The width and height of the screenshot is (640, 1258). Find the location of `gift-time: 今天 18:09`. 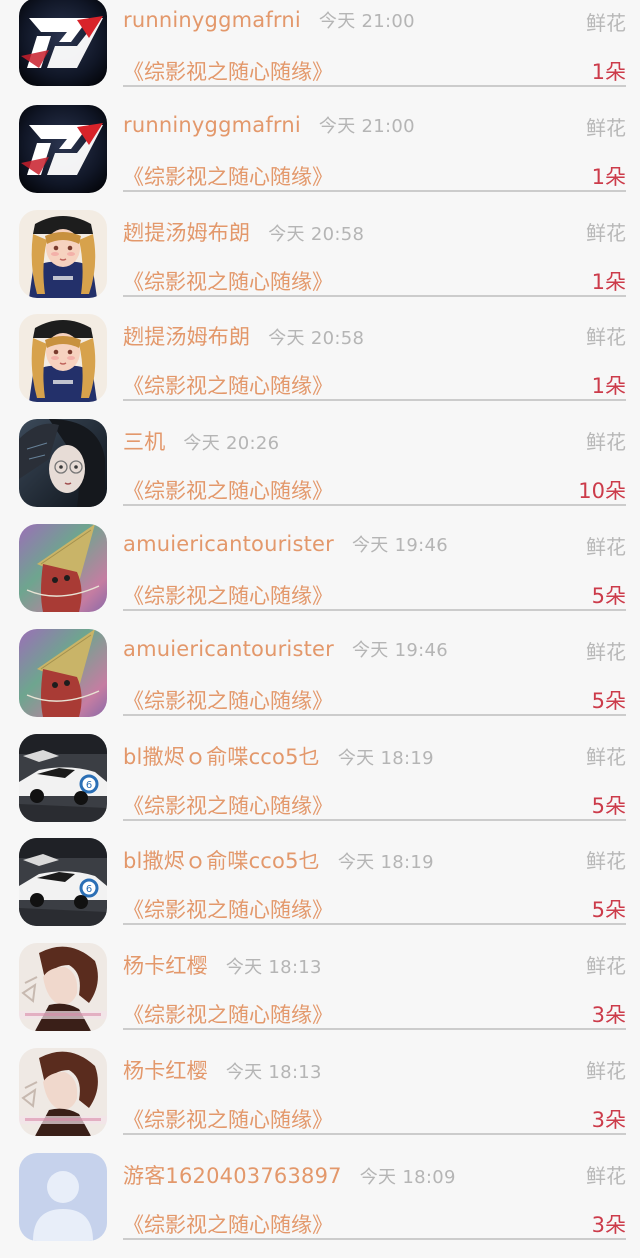

gift-time: 今天 18:09 is located at coordinates (407, 1177).